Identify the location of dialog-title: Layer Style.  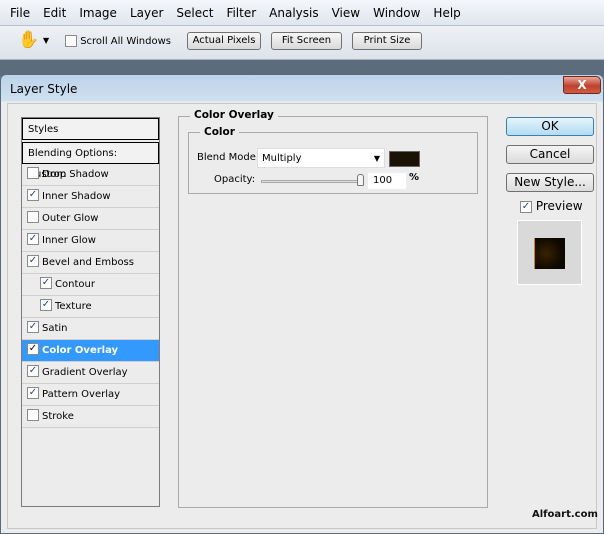
(44, 89).